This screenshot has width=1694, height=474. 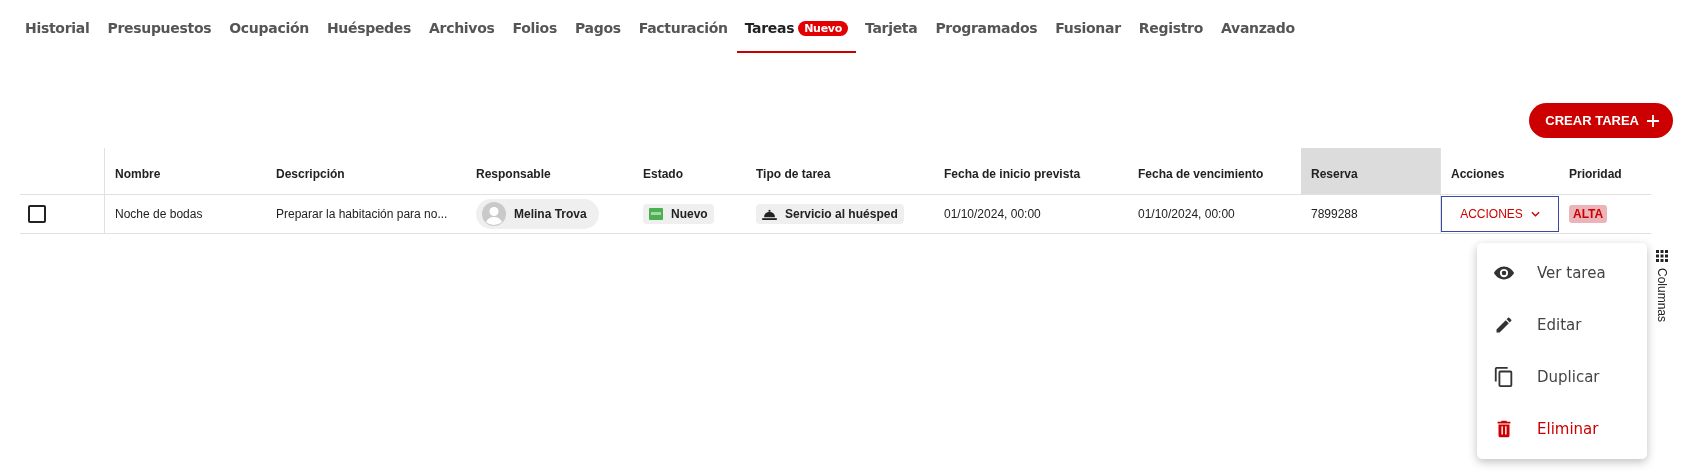 I want to click on tab: Avanzado, so click(x=1258, y=33).